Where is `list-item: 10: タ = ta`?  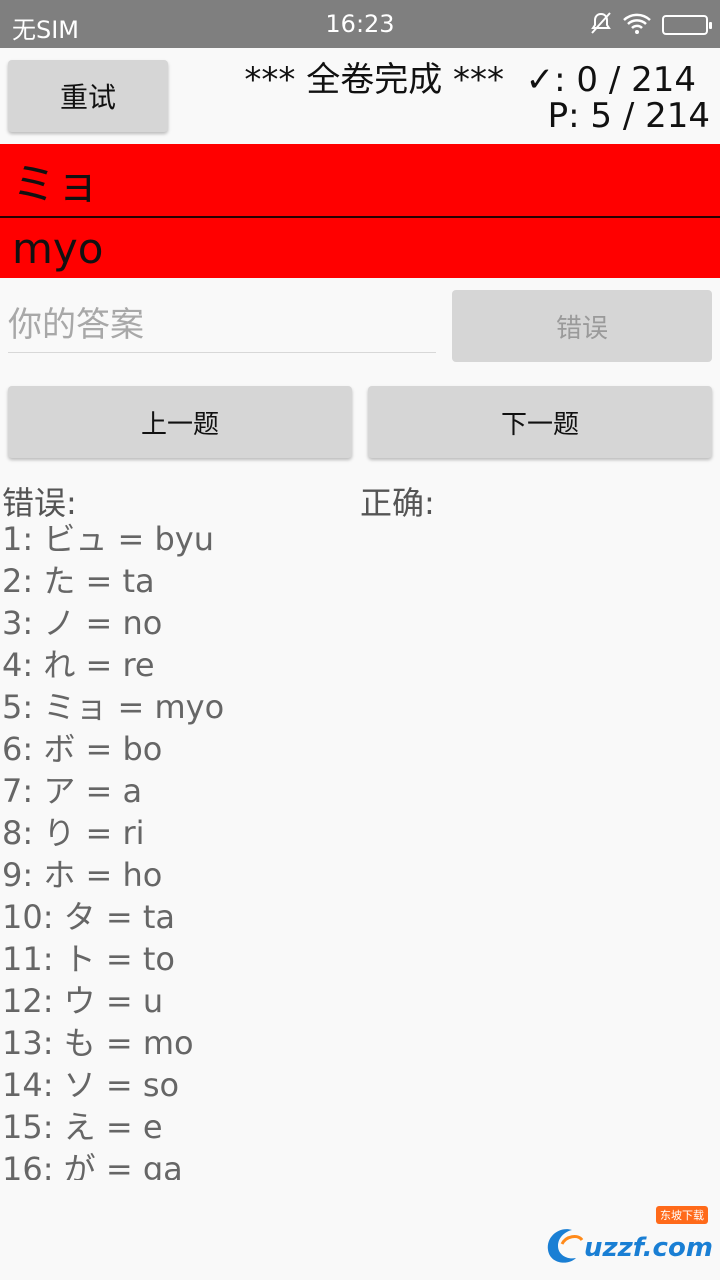
list-item: 10: タ = ta is located at coordinates (88, 917).